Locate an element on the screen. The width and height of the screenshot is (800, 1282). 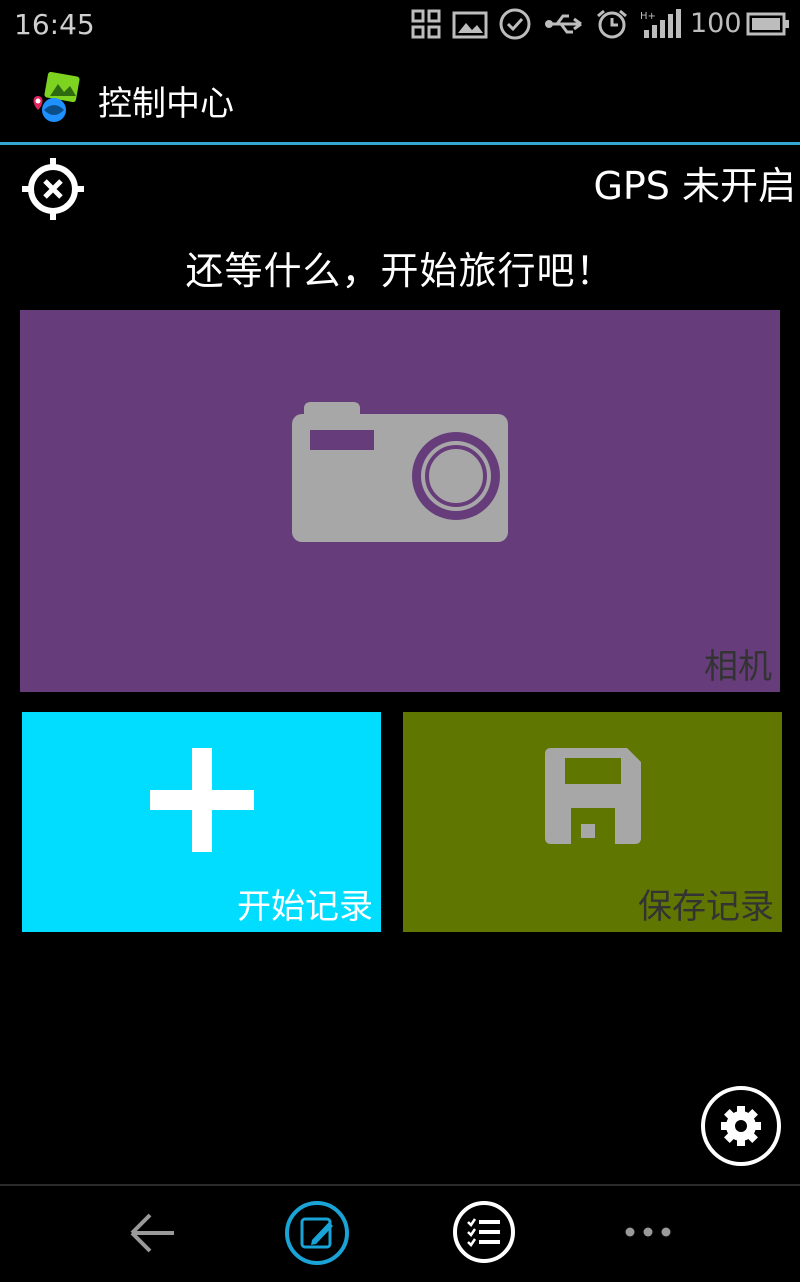
usb-icon is located at coordinates (563, 24).